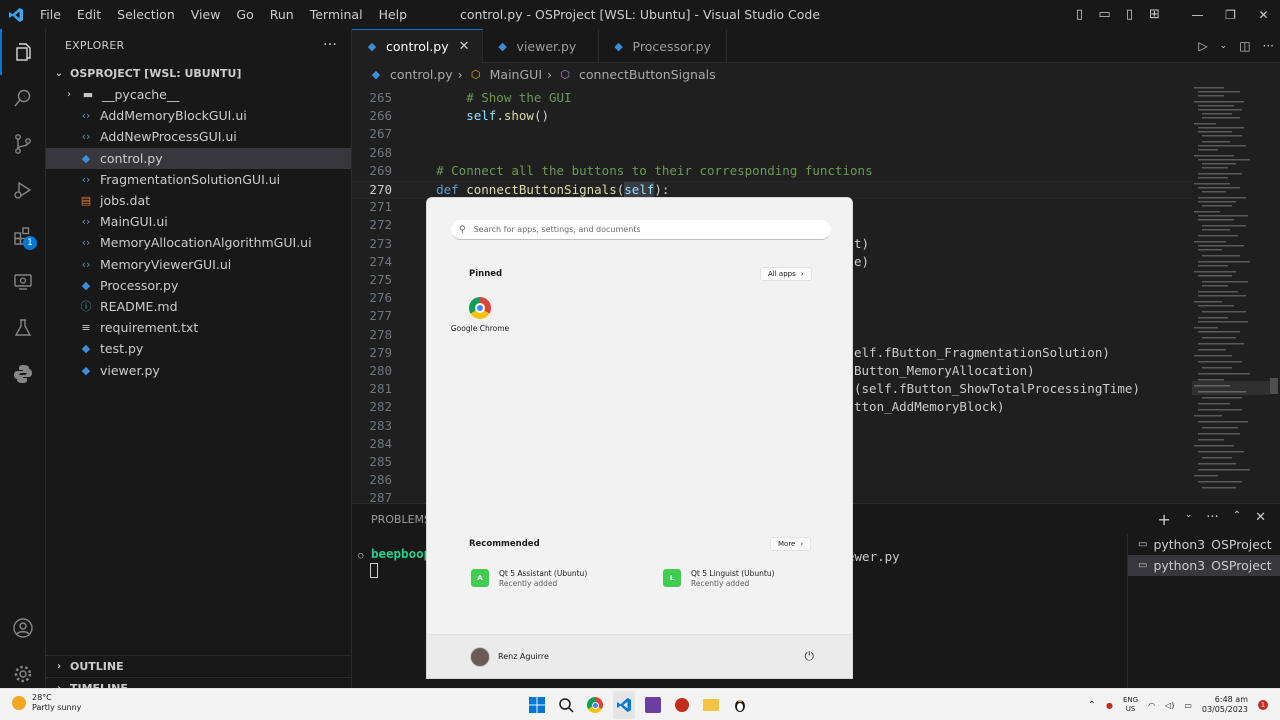 The height and width of the screenshot is (720, 1280). Describe the element at coordinates (516, 74) in the screenshot. I see `breadcrumb-class: MainGUI` at that location.